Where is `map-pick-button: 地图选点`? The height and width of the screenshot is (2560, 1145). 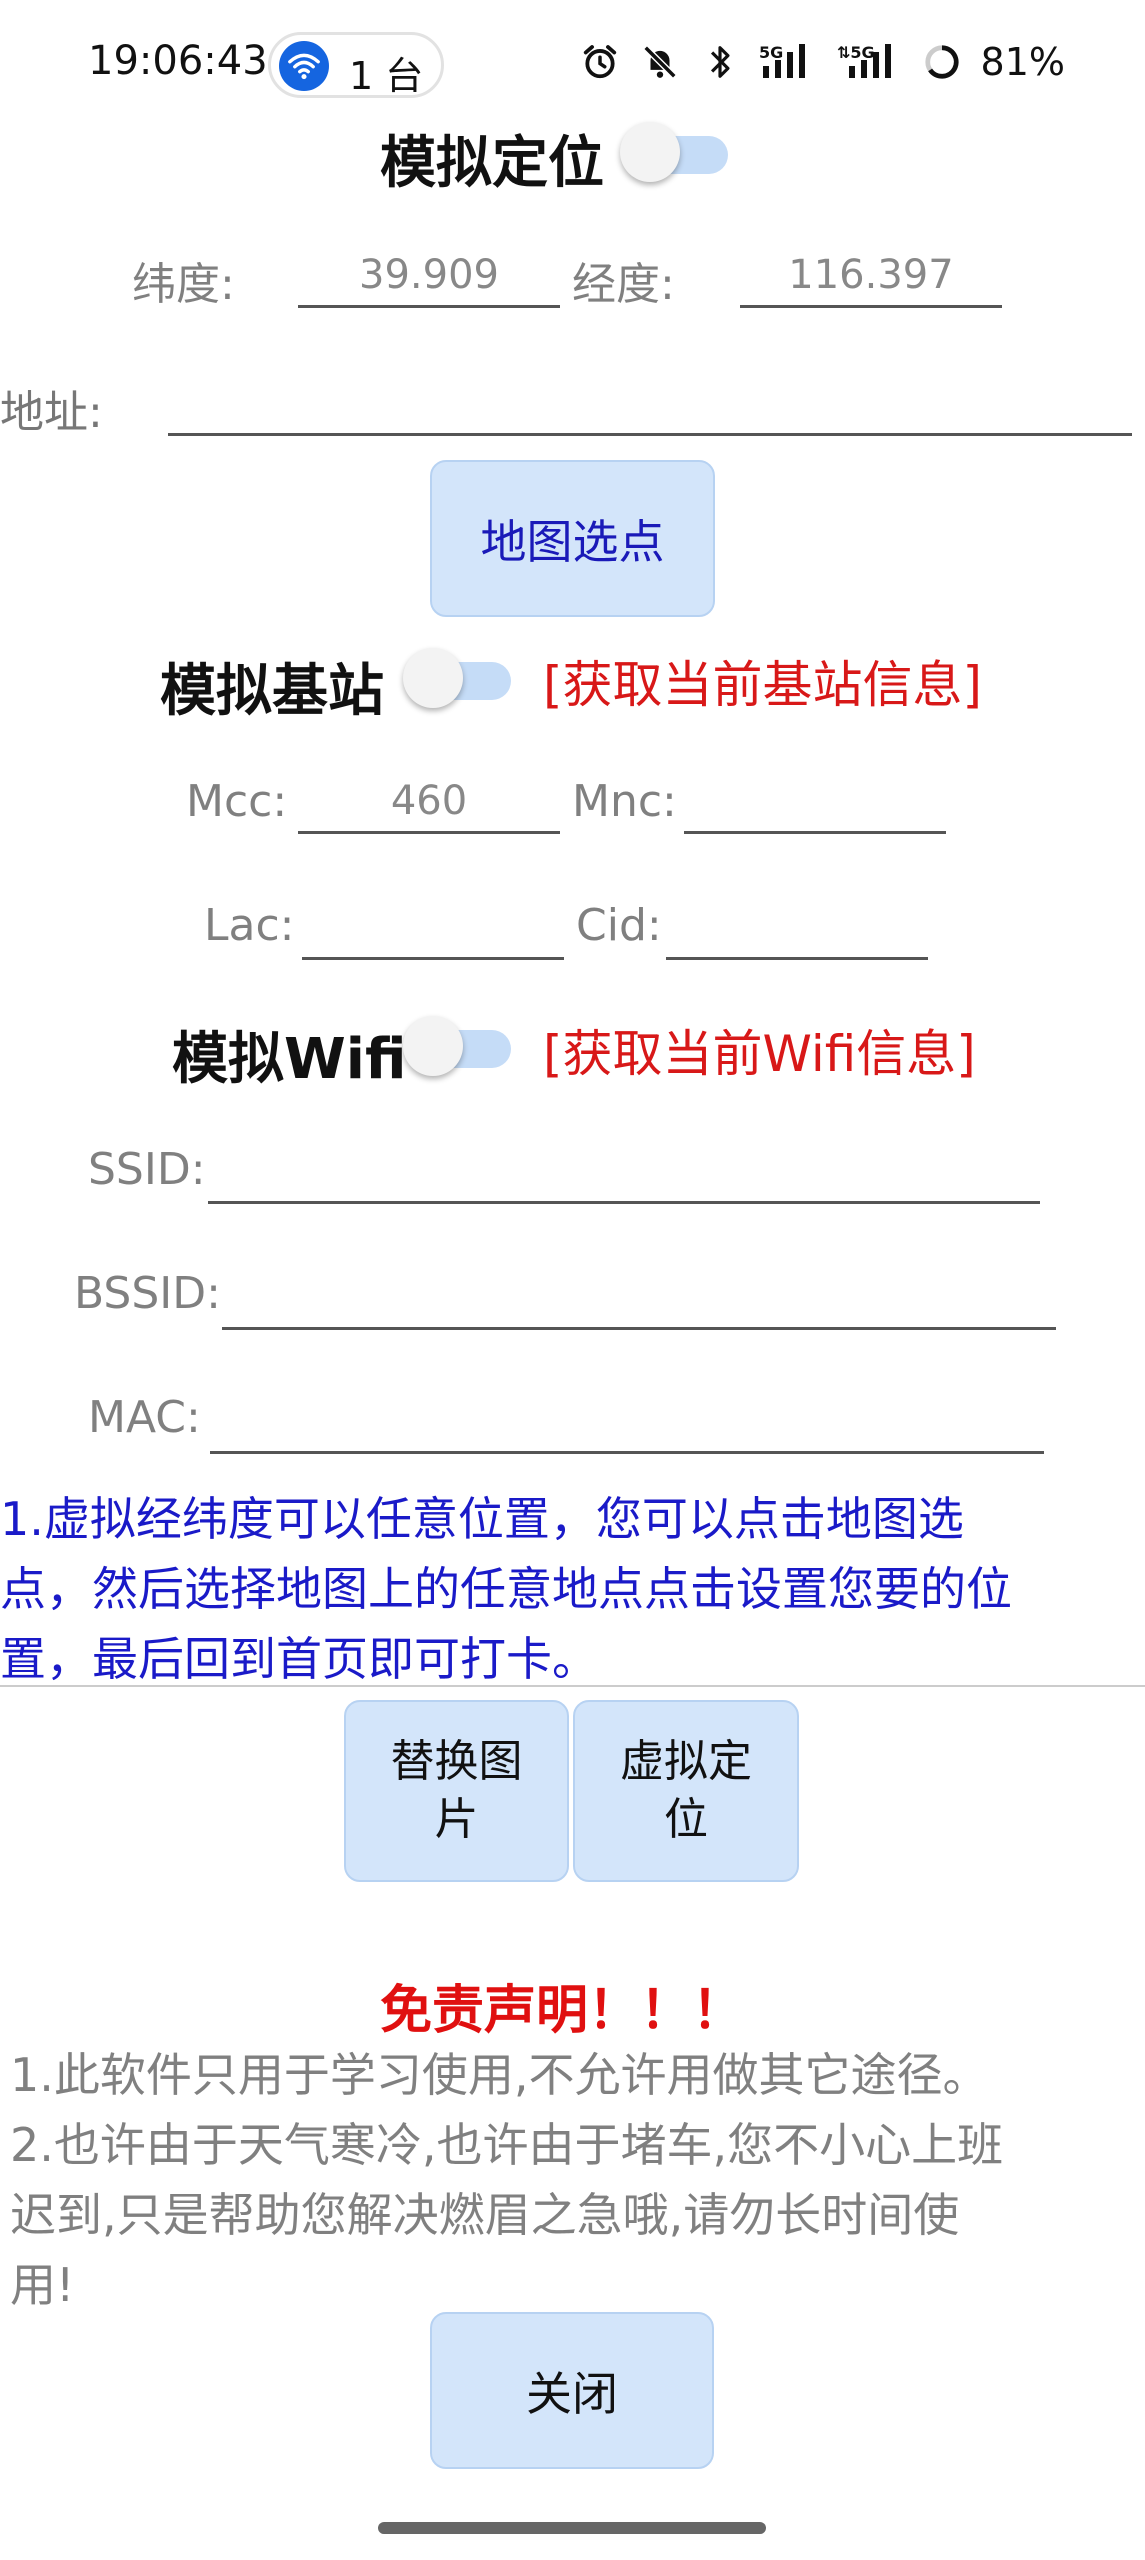
map-pick-button: 地图选点 is located at coordinates (572, 538).